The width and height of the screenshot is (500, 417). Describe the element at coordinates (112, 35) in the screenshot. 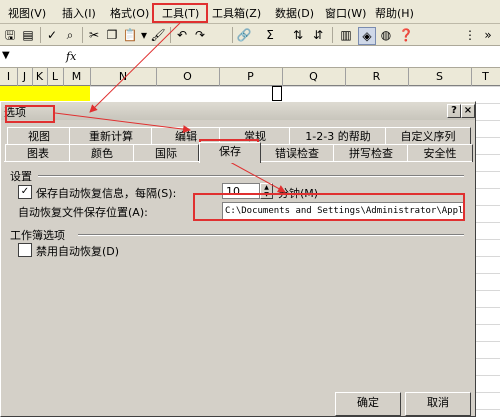

I see `copy-icon: ❐` at that location.